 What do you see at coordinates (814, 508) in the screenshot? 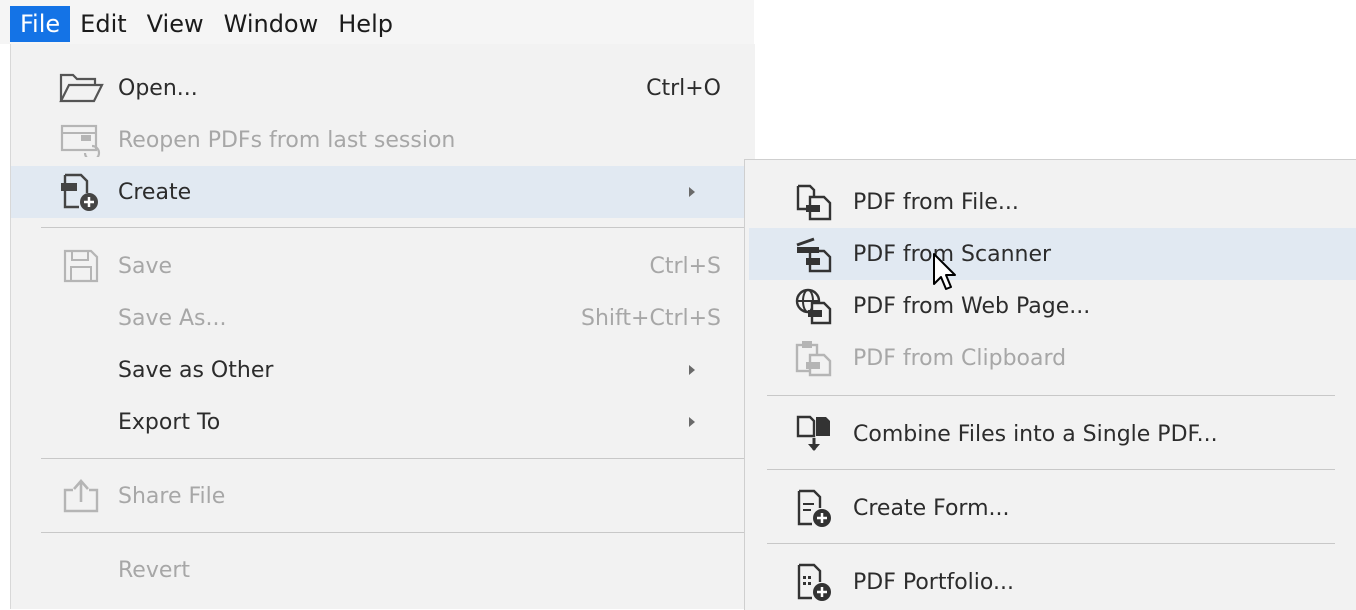
I see `create-form-icon` at bounding box center [814, 508].